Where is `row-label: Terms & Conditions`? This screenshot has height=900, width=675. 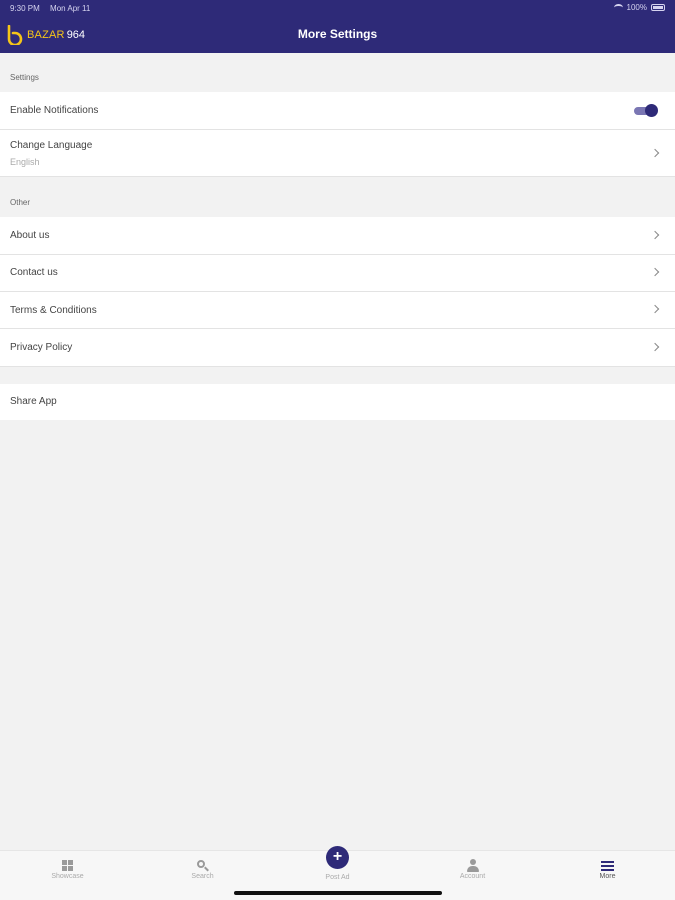 row-label: Terms & Conditions is located at coordinates (53, 310).